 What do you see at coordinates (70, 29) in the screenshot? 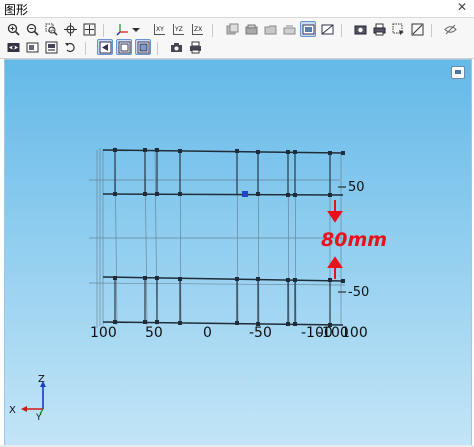
I see `pan-icon` at bounding box center [70, 29].